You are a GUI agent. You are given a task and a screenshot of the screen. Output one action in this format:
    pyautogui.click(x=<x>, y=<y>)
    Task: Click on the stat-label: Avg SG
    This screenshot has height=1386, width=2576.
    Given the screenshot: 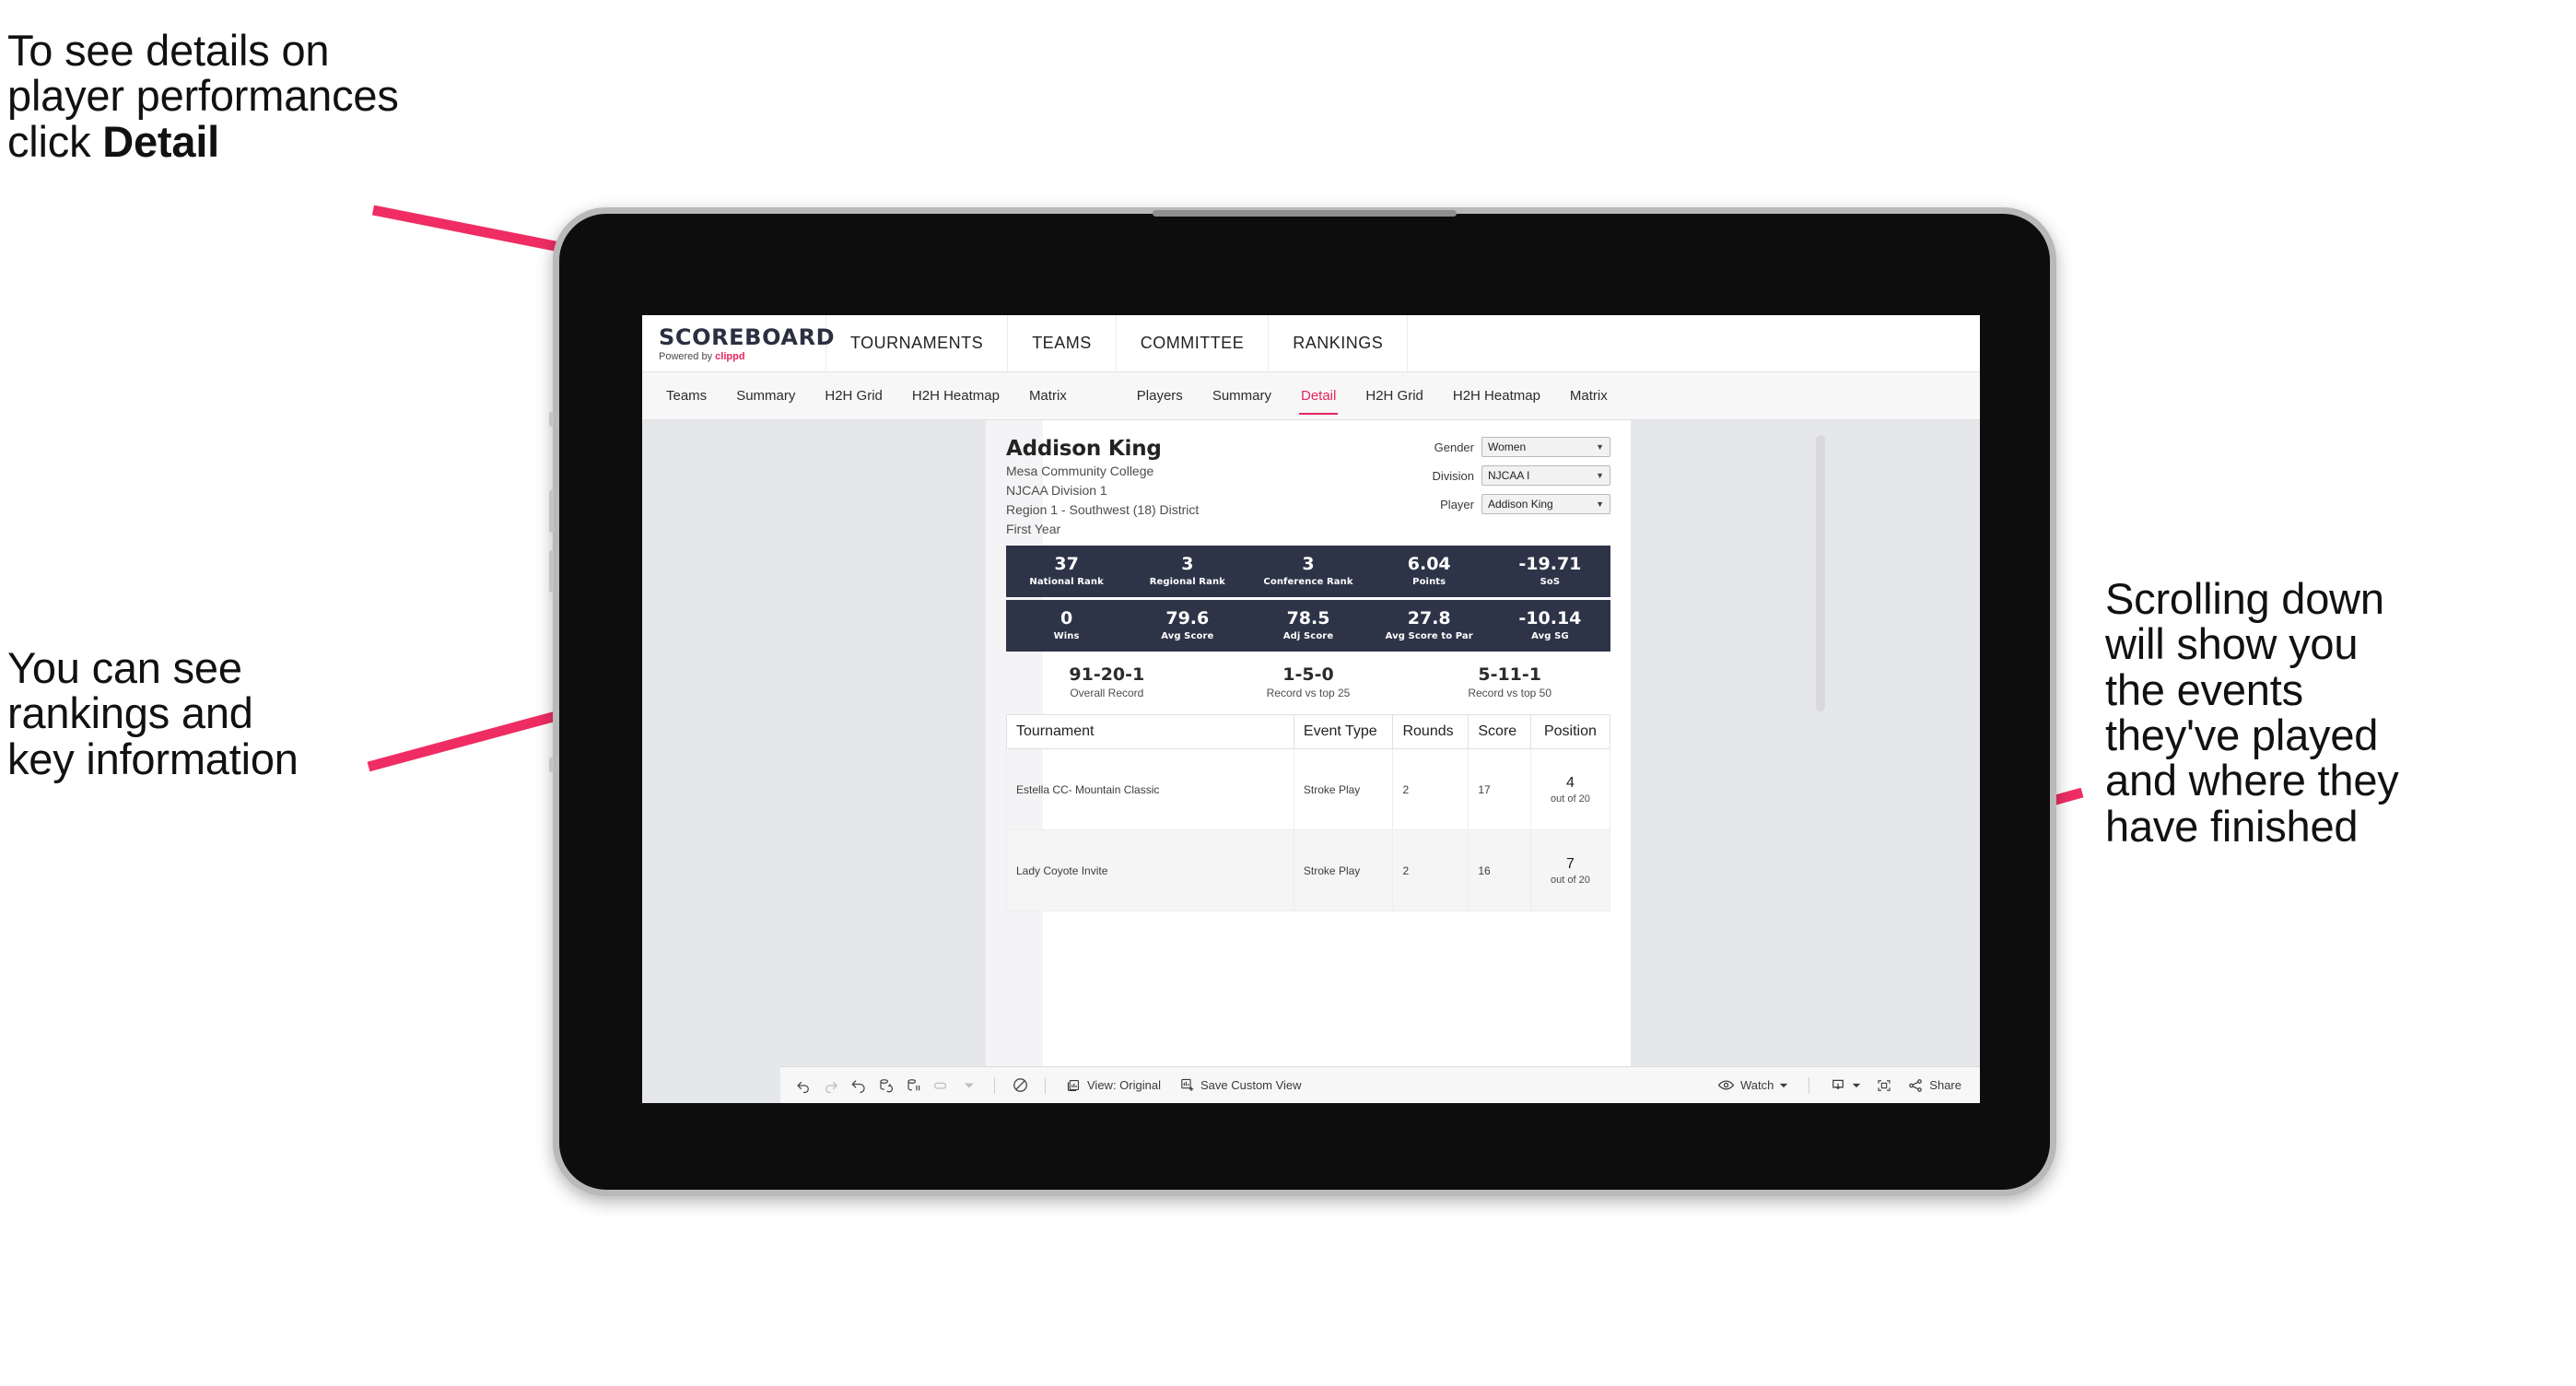 What is the action you would take?
    pyautogui.click(x=1550, y=637)
    